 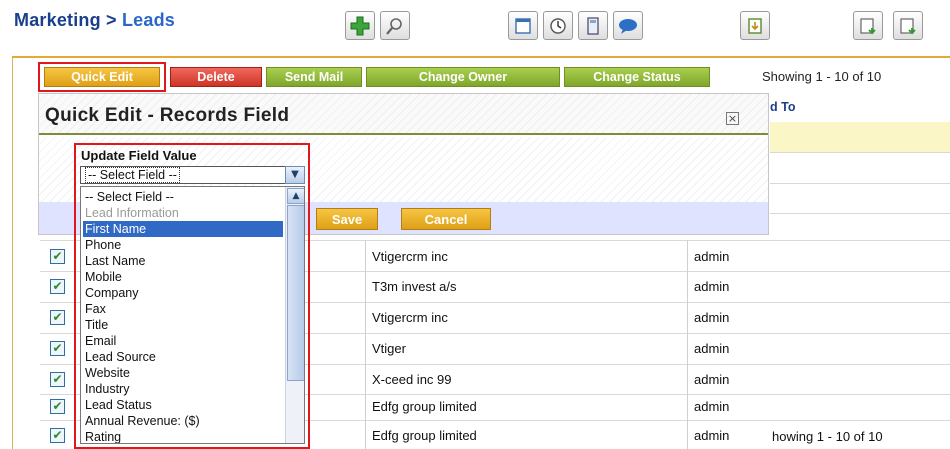 I want to click on chat-icon, so click(x=628, y=25).